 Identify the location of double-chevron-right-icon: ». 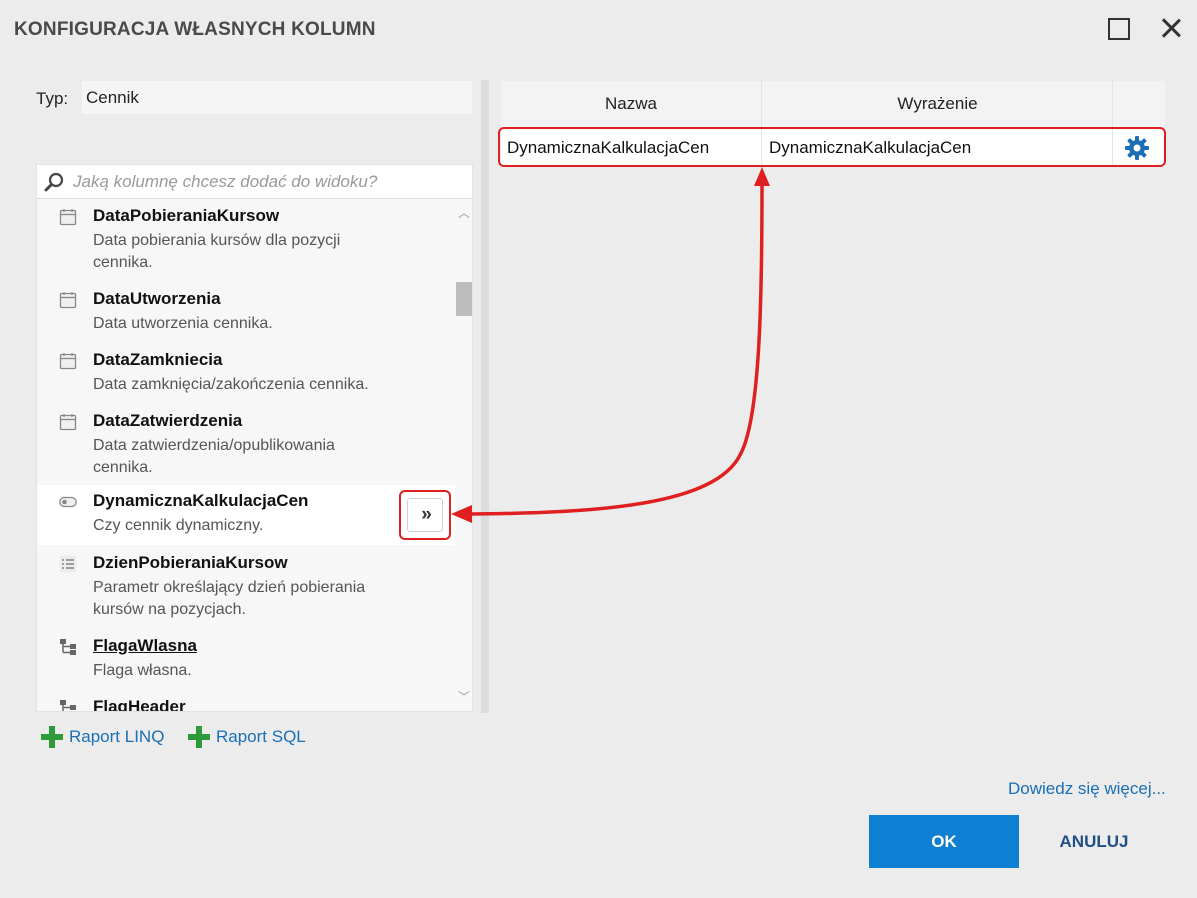
(425, 515).